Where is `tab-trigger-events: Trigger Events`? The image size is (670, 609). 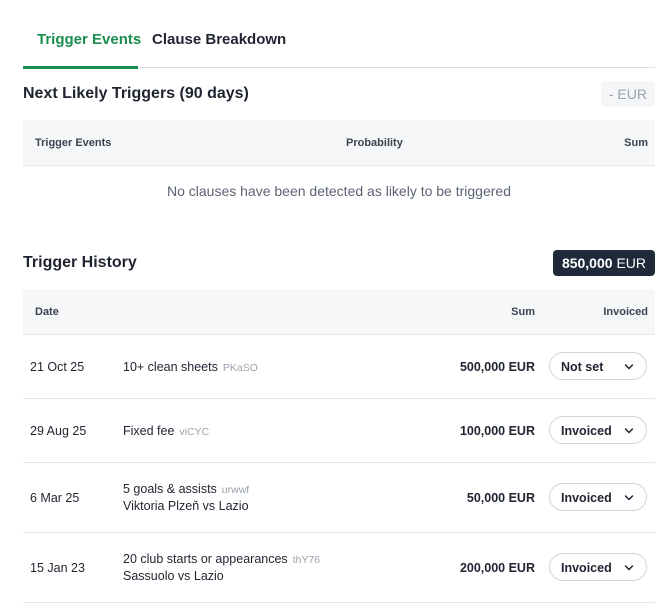
tab-trigger-events: Trigger Events is located at coordinates (89, 39).